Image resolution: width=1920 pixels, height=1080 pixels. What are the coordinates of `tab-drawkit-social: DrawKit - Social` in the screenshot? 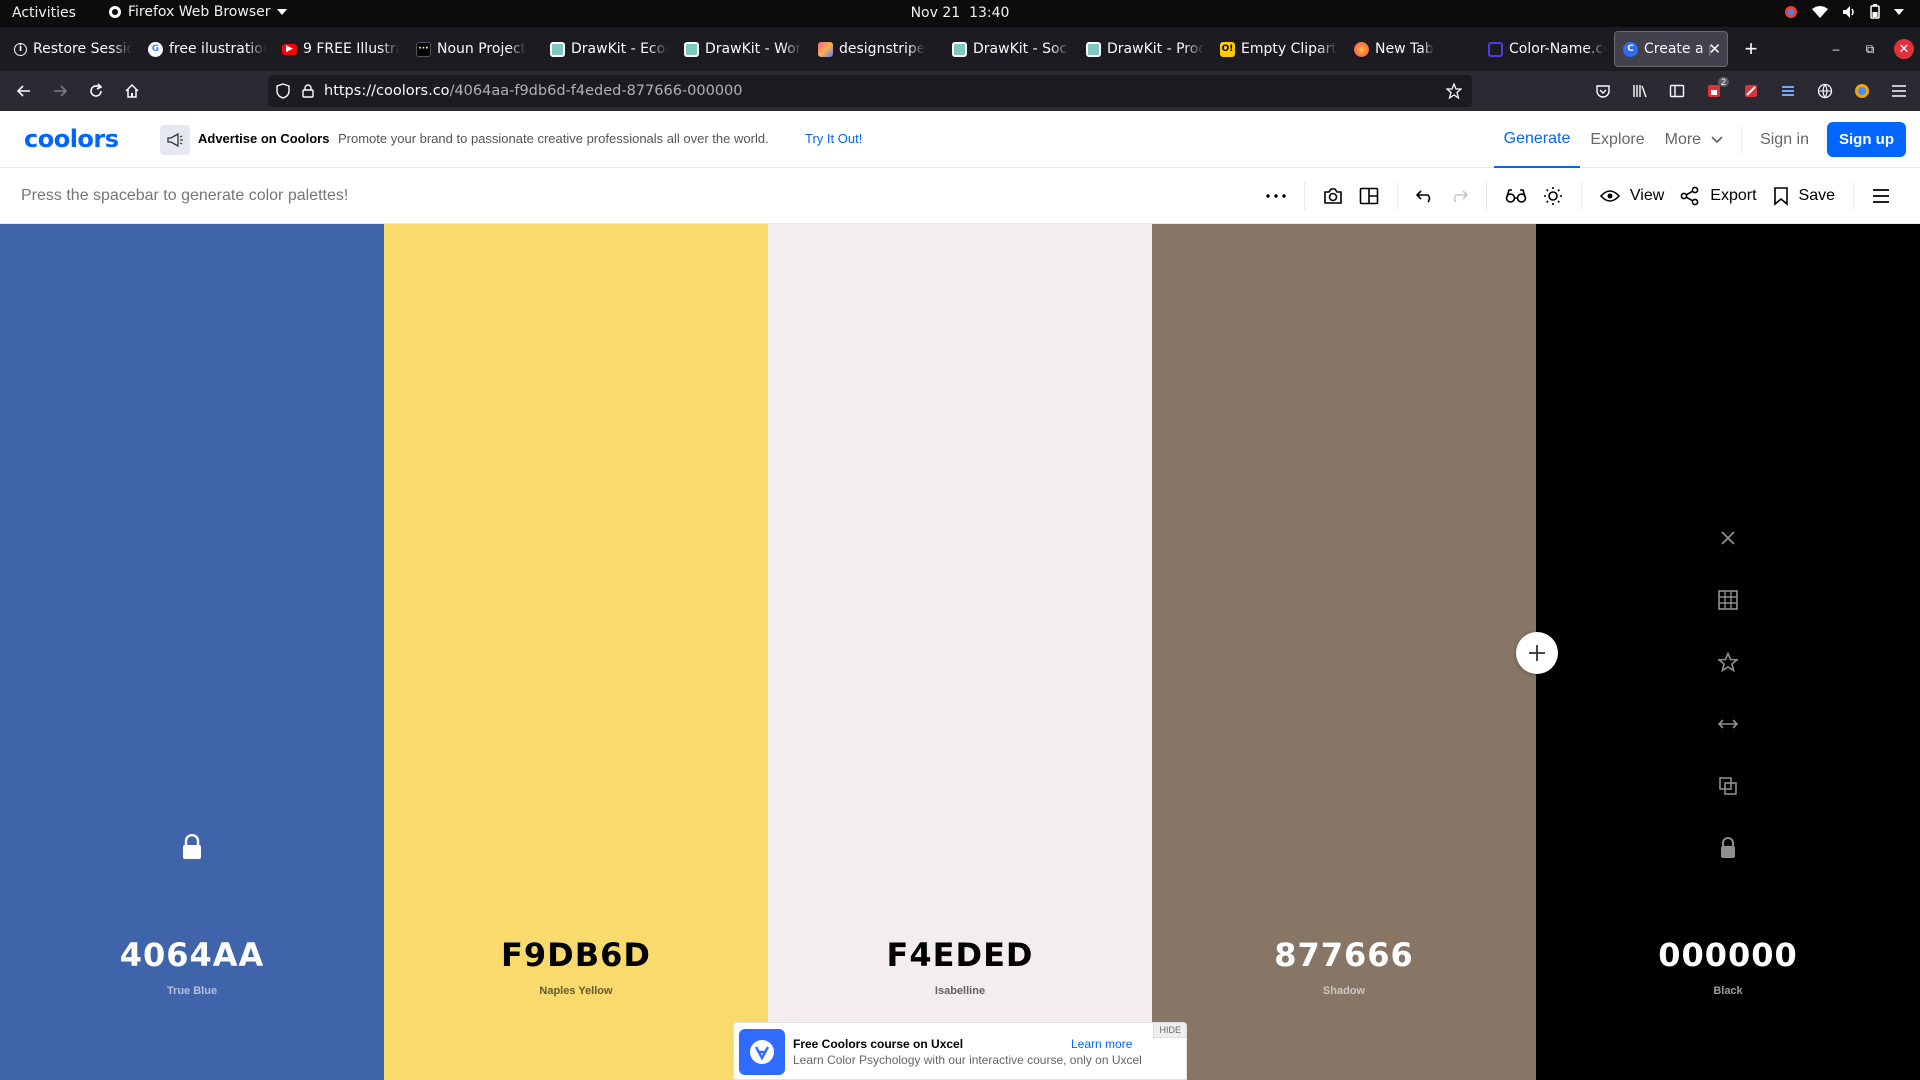 It's located at (1011, 49).